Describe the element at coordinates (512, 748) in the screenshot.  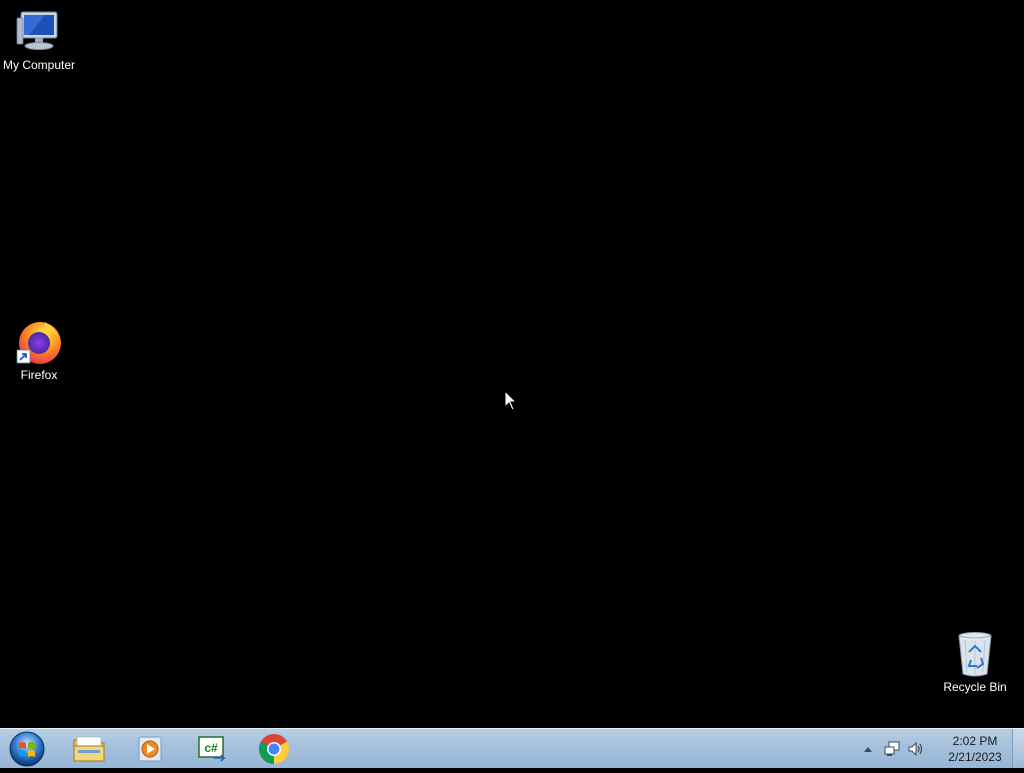
I see `taskbar: c# 2:02 PM 2/21/2023` at that location.